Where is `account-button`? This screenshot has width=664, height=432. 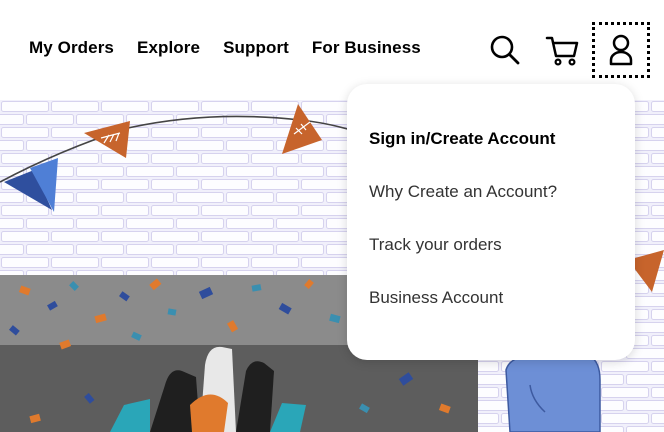 account-button is located at coordinates (621, 50).